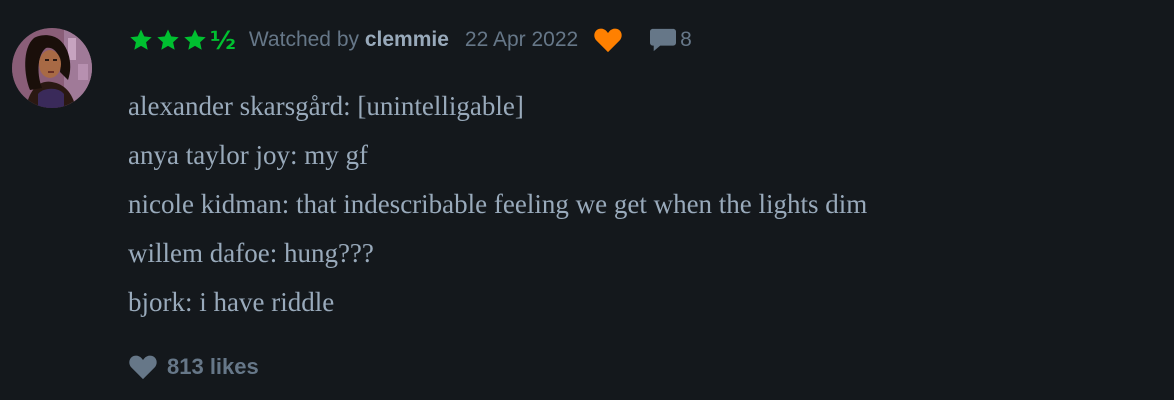 Image resolution: width=1174 pixels, height=400 pixels. Describe the element at coordinates (663, 40) in the screenshot. I see `speech-bubble-icon` at that location.